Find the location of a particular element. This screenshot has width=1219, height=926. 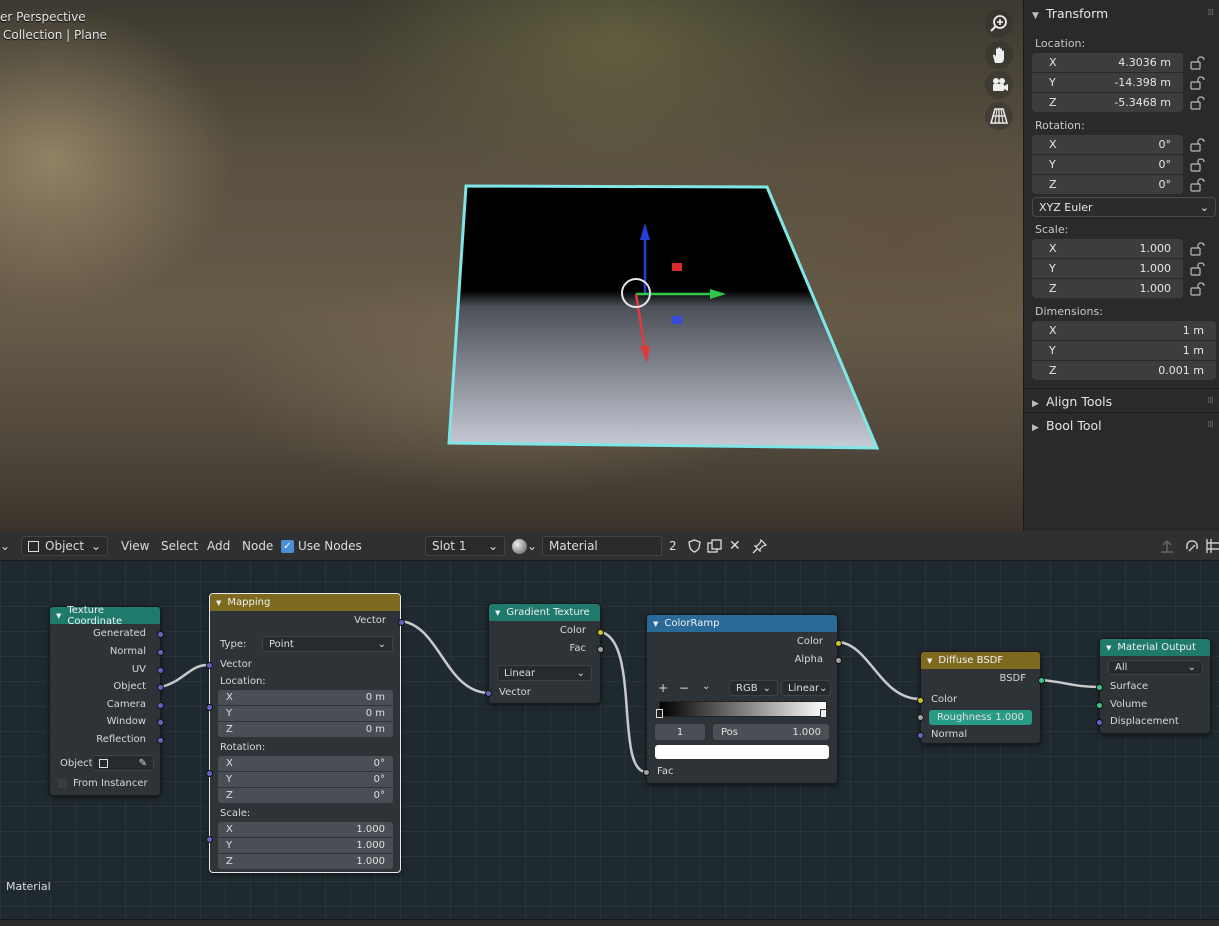

location-y-field: Y0 m is located at coordinates (305, 713).